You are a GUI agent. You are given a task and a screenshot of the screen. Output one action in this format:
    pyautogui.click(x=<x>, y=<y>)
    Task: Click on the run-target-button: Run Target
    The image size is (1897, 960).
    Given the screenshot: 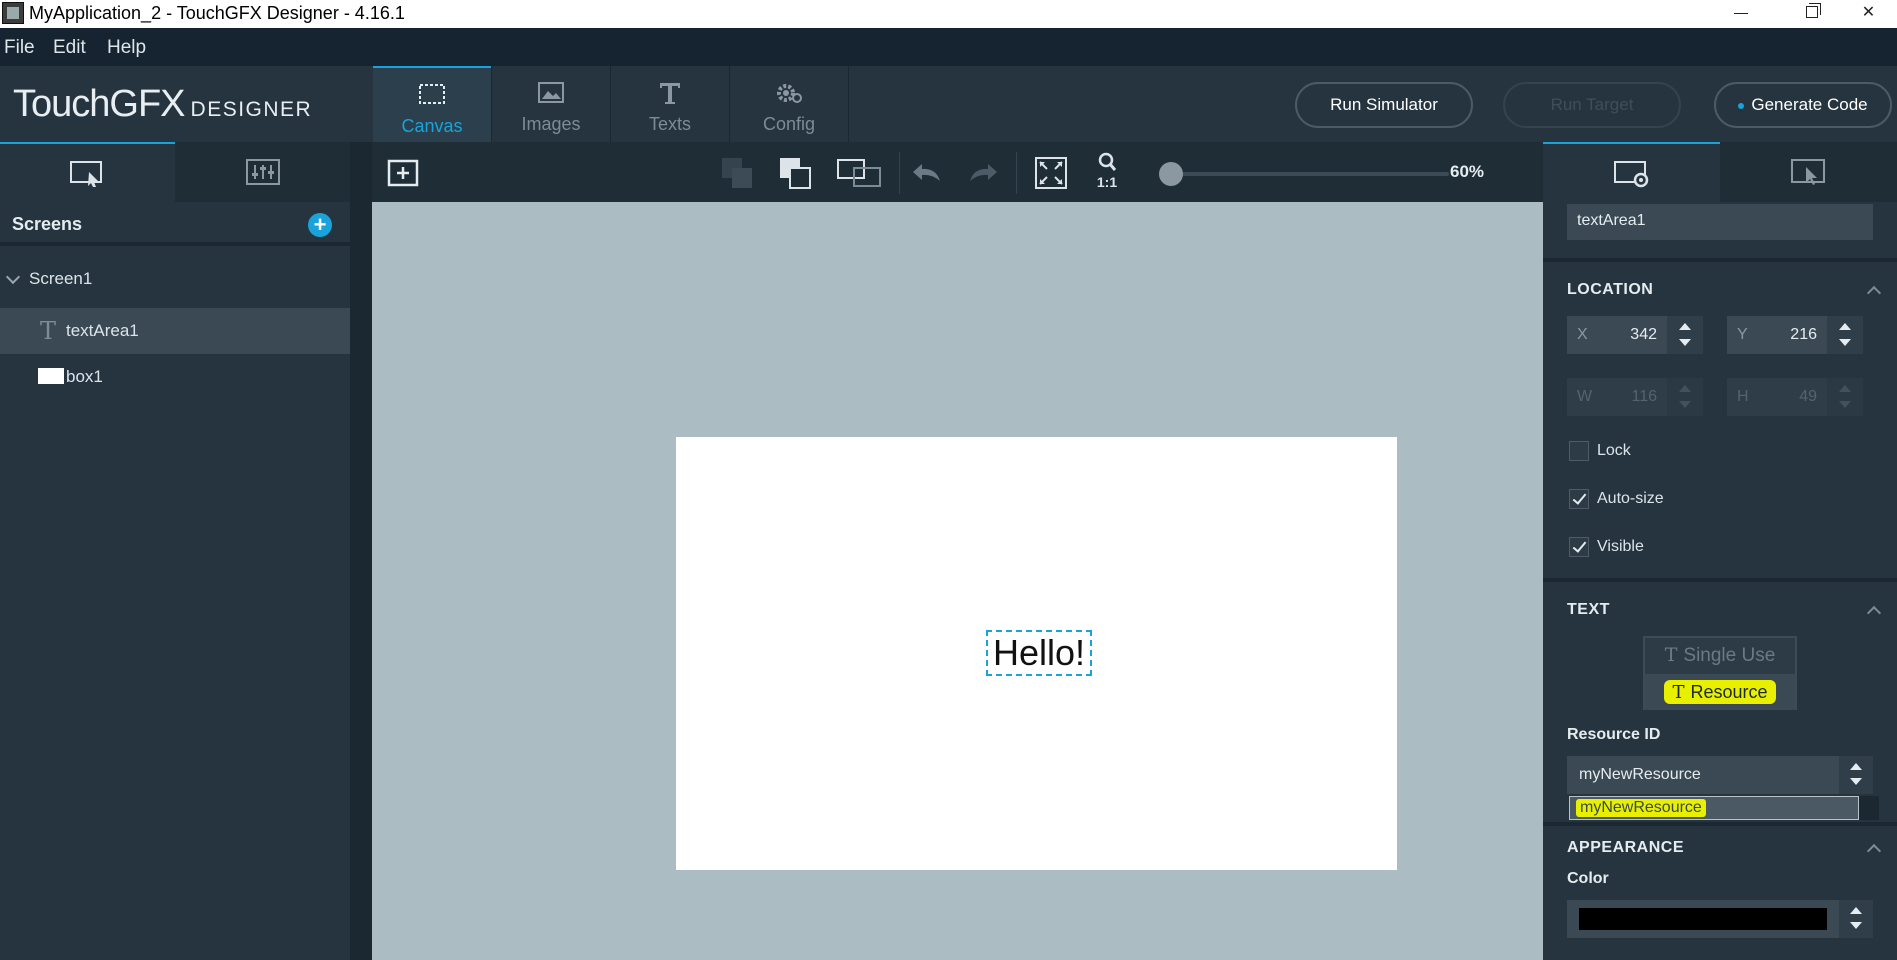 What is the action you would take?
    pyautogui.click(x=1592, y=105)
    